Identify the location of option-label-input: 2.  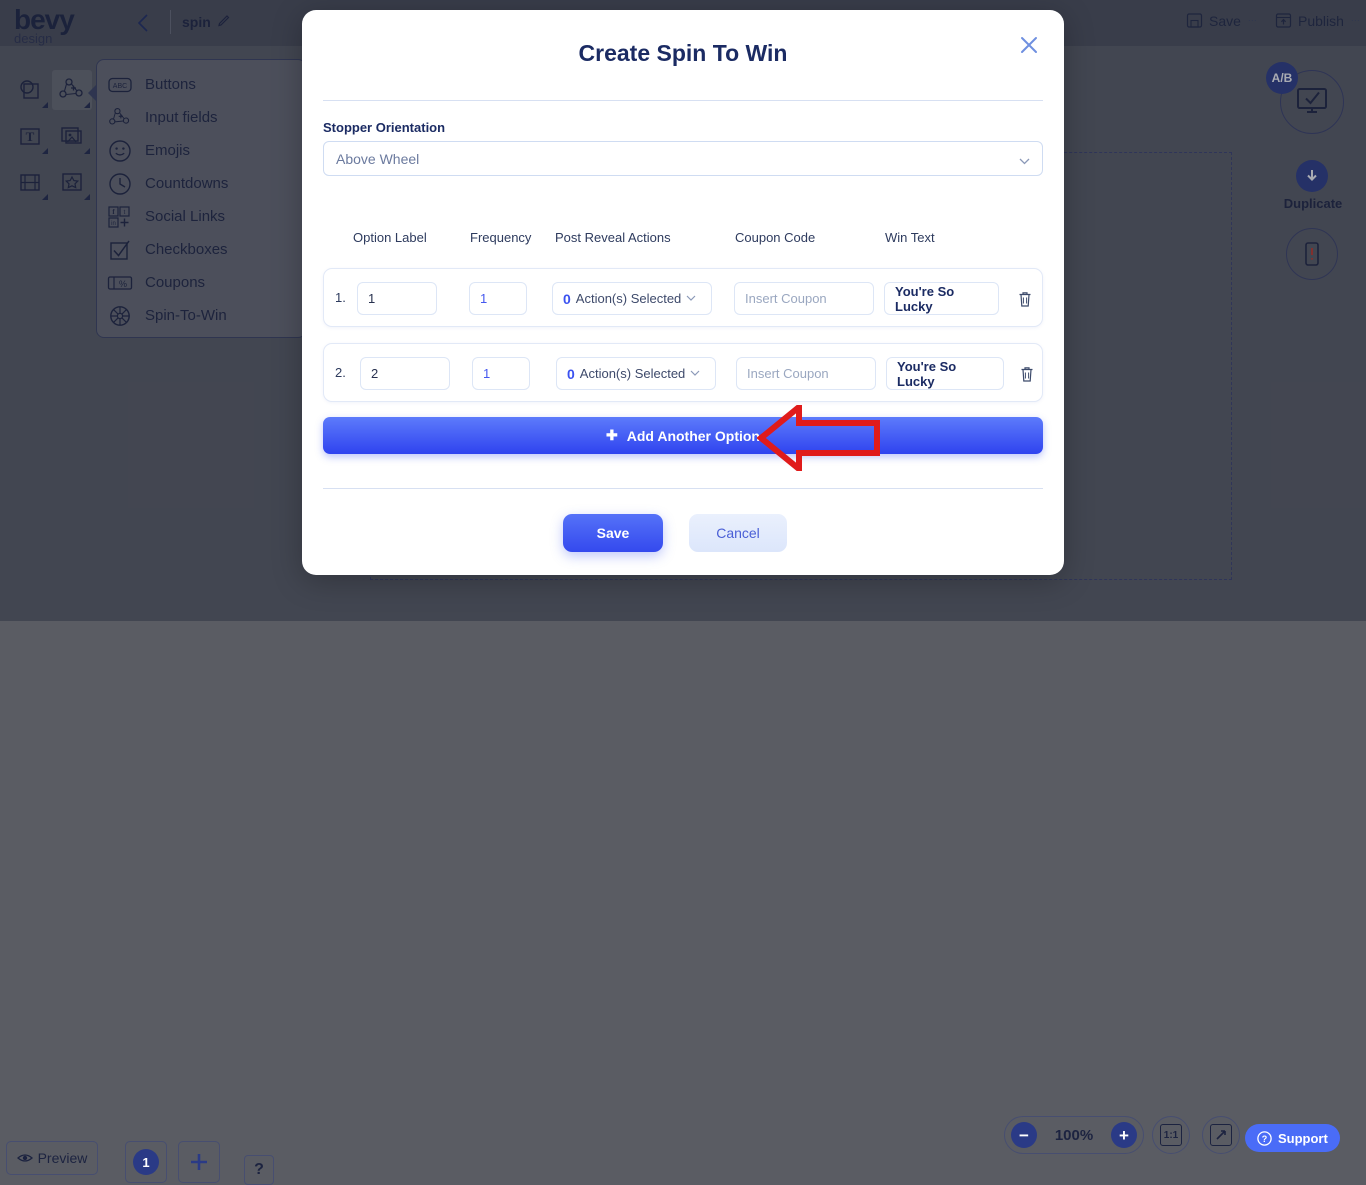
(405, 373).